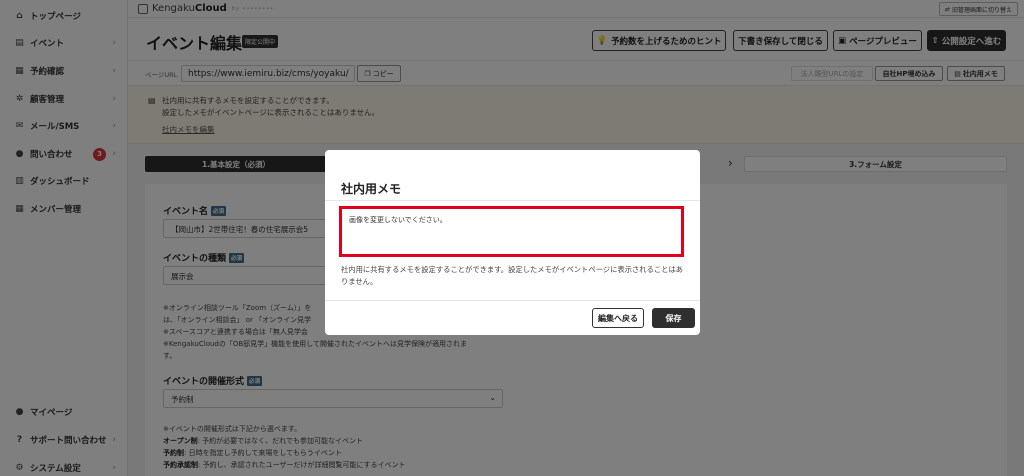 This screenshot has height=476, width=1024. Describe the element at coordinates (618, 318) in the screenshot. I see `back-to-edit-button: 編集へ戻る` at that location.